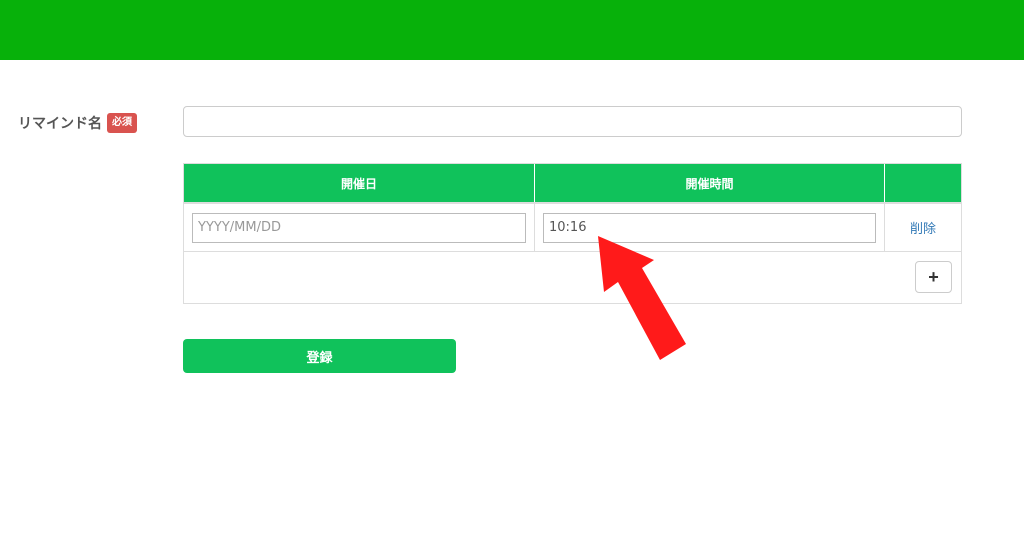  Describe the element at coordinates (572, 121) in the screenshot. I see `remind-name-input` at that location.